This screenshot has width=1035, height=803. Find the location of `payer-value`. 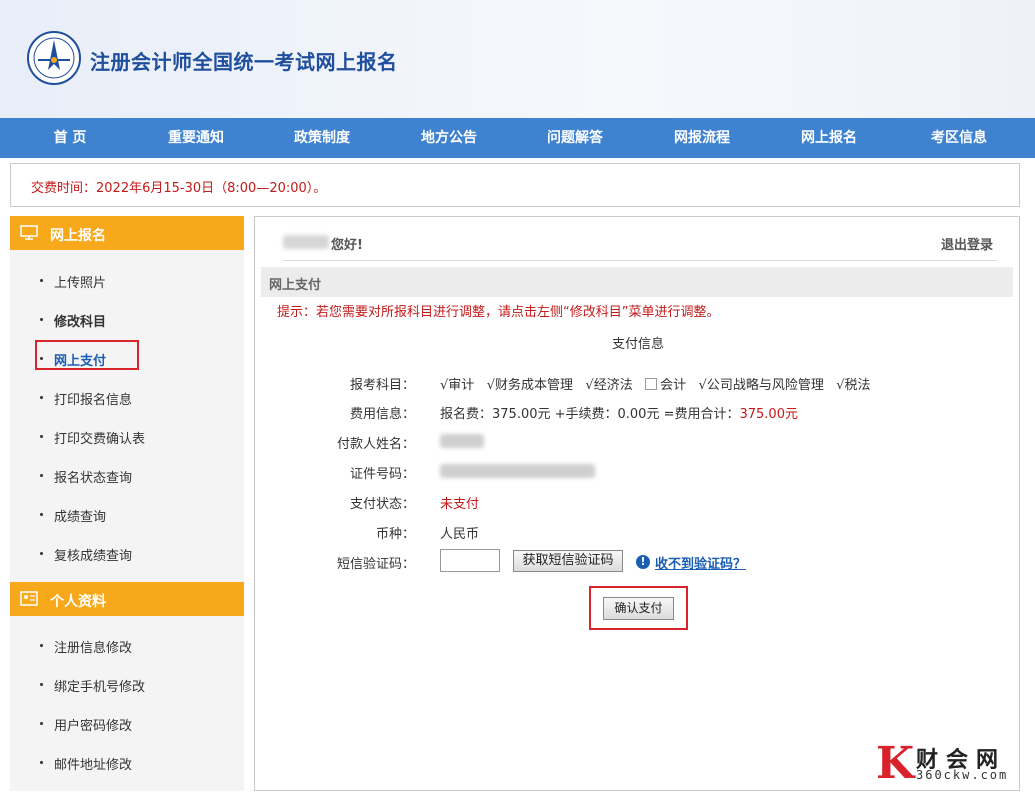

payer-value is located at coordinates (462, 440).